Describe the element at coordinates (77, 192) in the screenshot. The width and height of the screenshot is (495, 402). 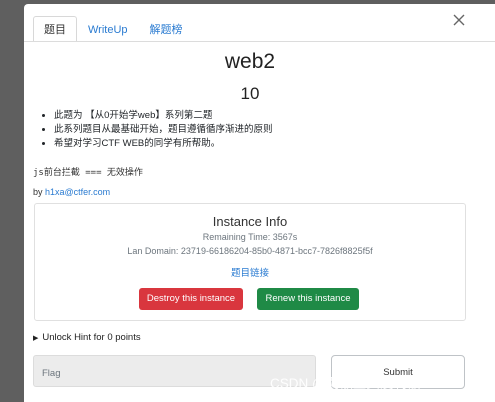
I see `author-link: h1xa@ctfer.com` at that location.